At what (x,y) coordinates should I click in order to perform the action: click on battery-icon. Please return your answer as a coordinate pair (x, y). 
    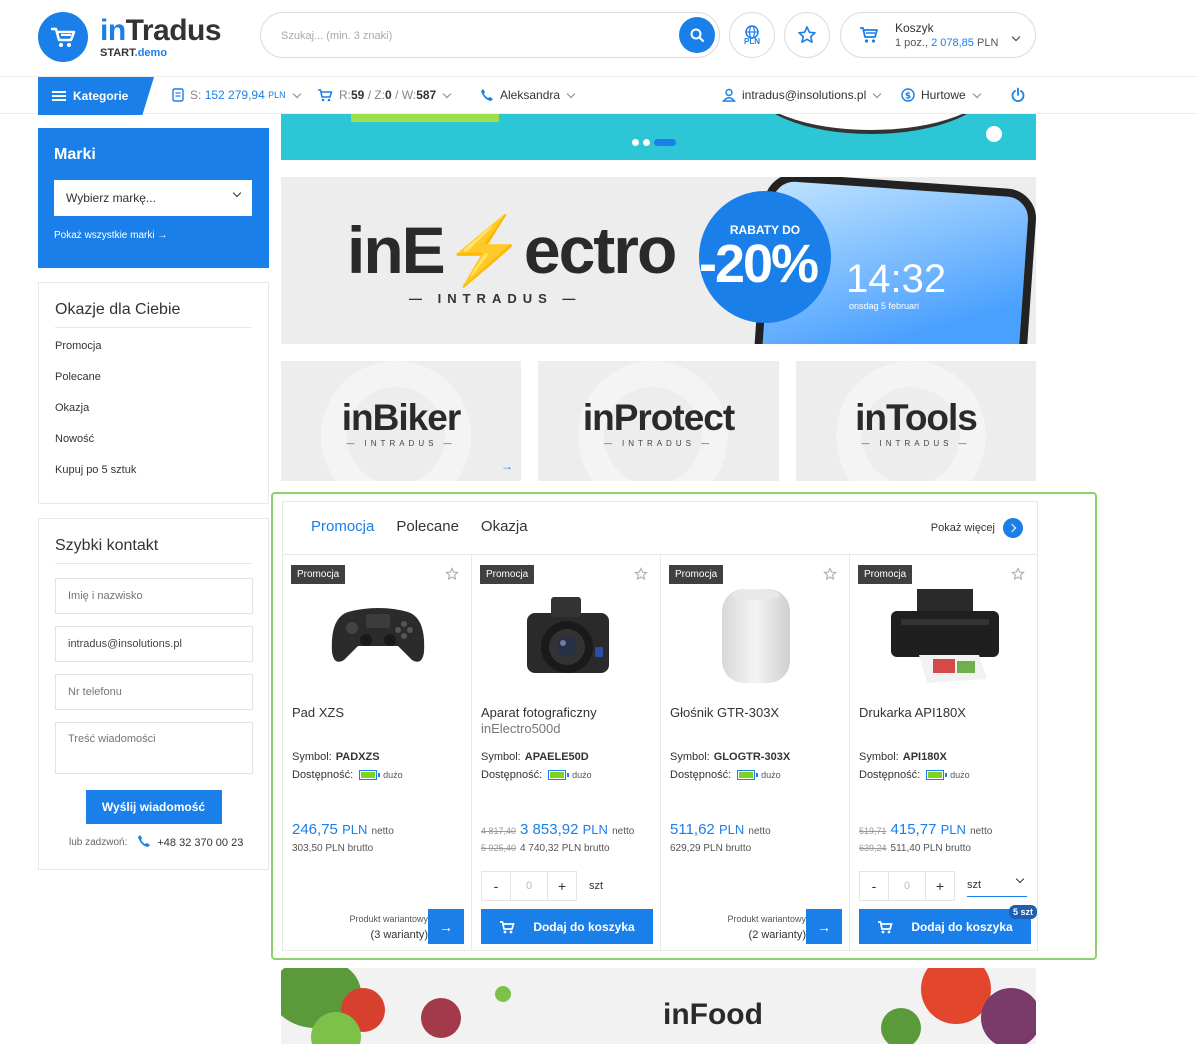
    Looking at the image, I should click on (748, 775).